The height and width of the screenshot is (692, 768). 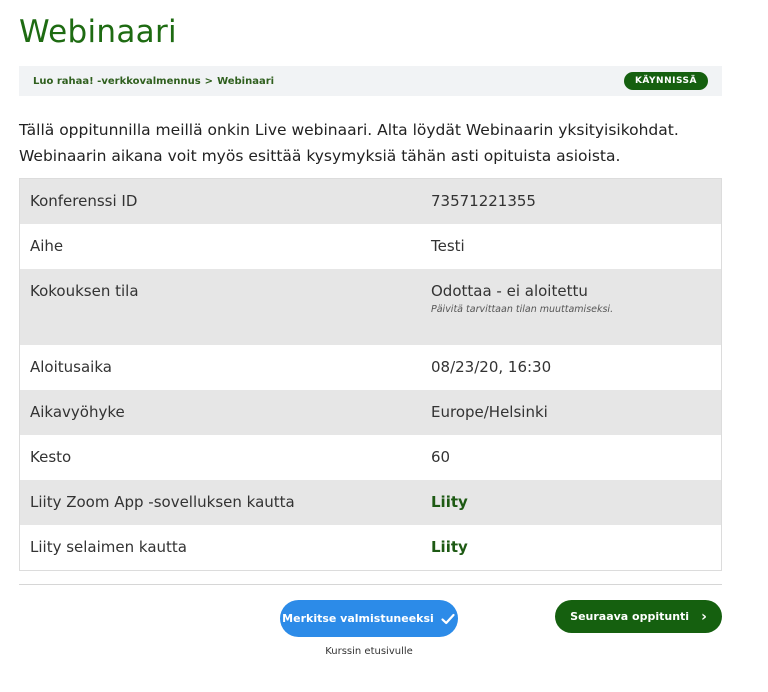 I want to click on row-label: Liity Zoom App -sovelluksen kautta, so click(x=162, y=502).